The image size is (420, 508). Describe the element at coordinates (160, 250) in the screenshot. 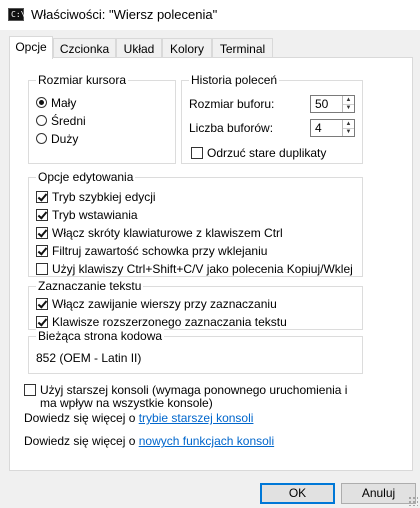

I see `checkbox-label: Filtruj zawartość schowka przy wklejaniu` at that location.